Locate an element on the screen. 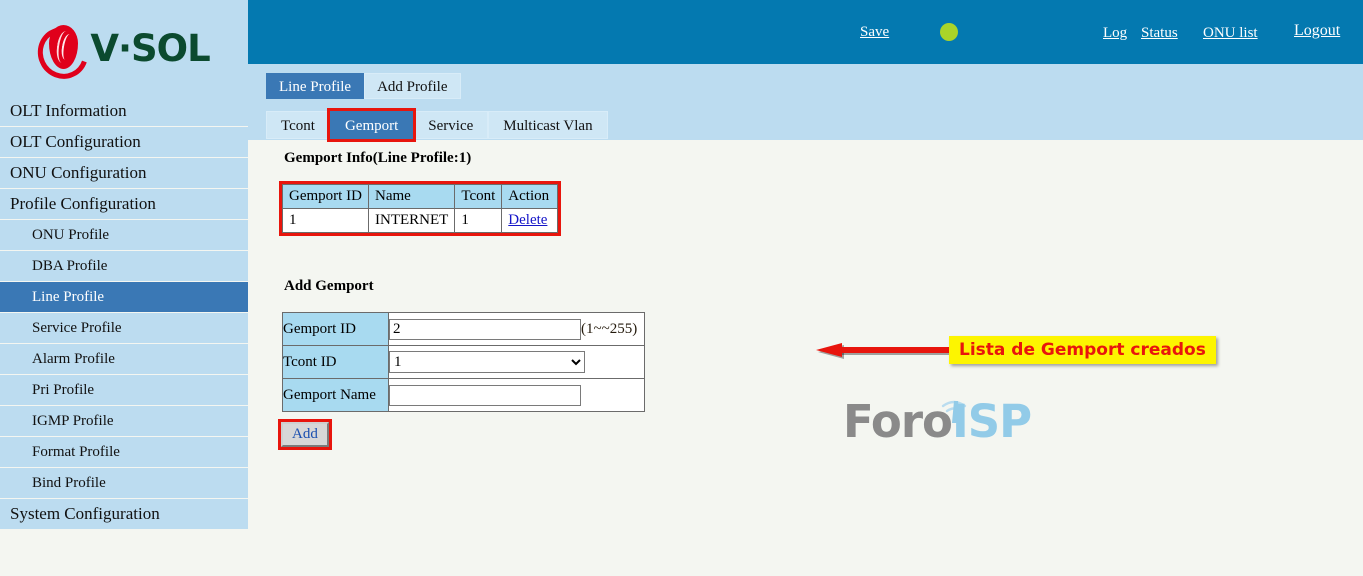 The height and width of the screenshot is (576, 1363). delete-link: Delete is located at coordinates (527, 220).